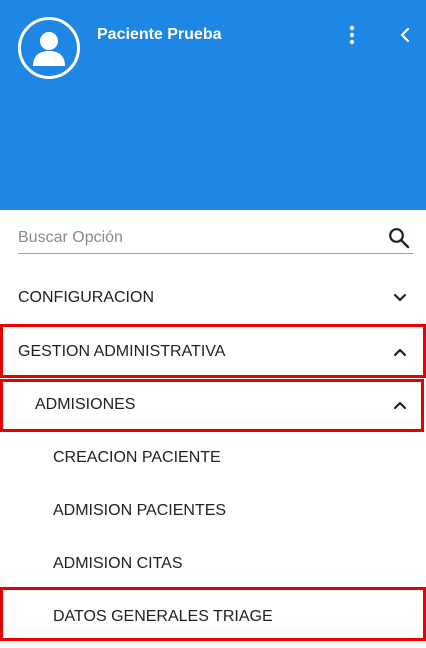  What do you see at coordinates (140, 510) in the screenshot?
I see `menu-item-label: ADMISION PACIENTES` at bounding box center [140, 510].